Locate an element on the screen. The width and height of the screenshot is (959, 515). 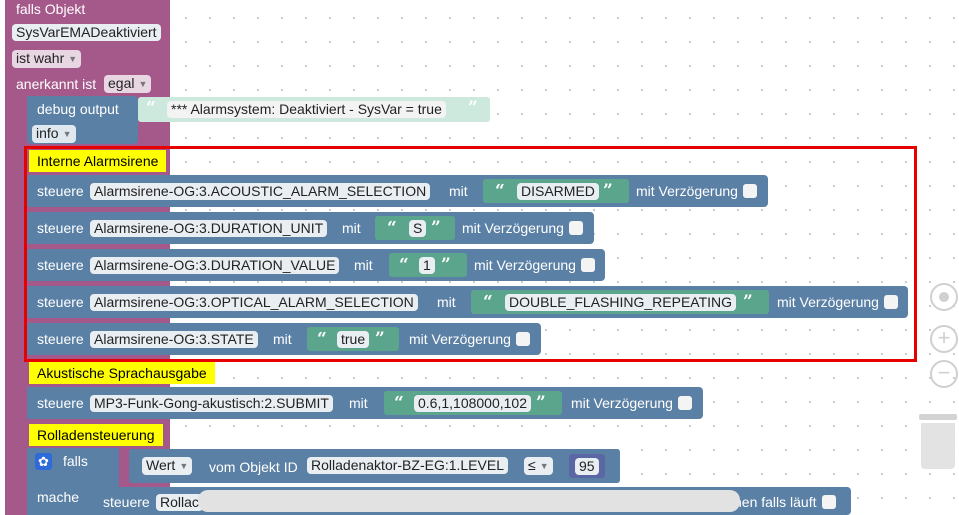
number-block: 95 is located at coordinates (587, 466).